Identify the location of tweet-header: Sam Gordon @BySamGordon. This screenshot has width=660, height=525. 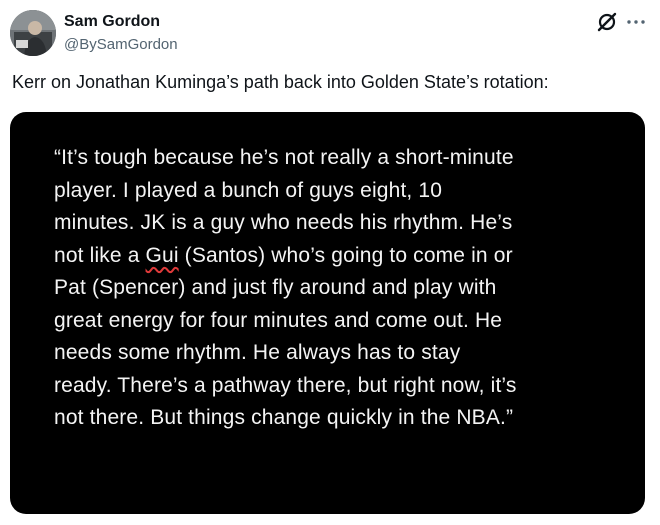
(330, 34).